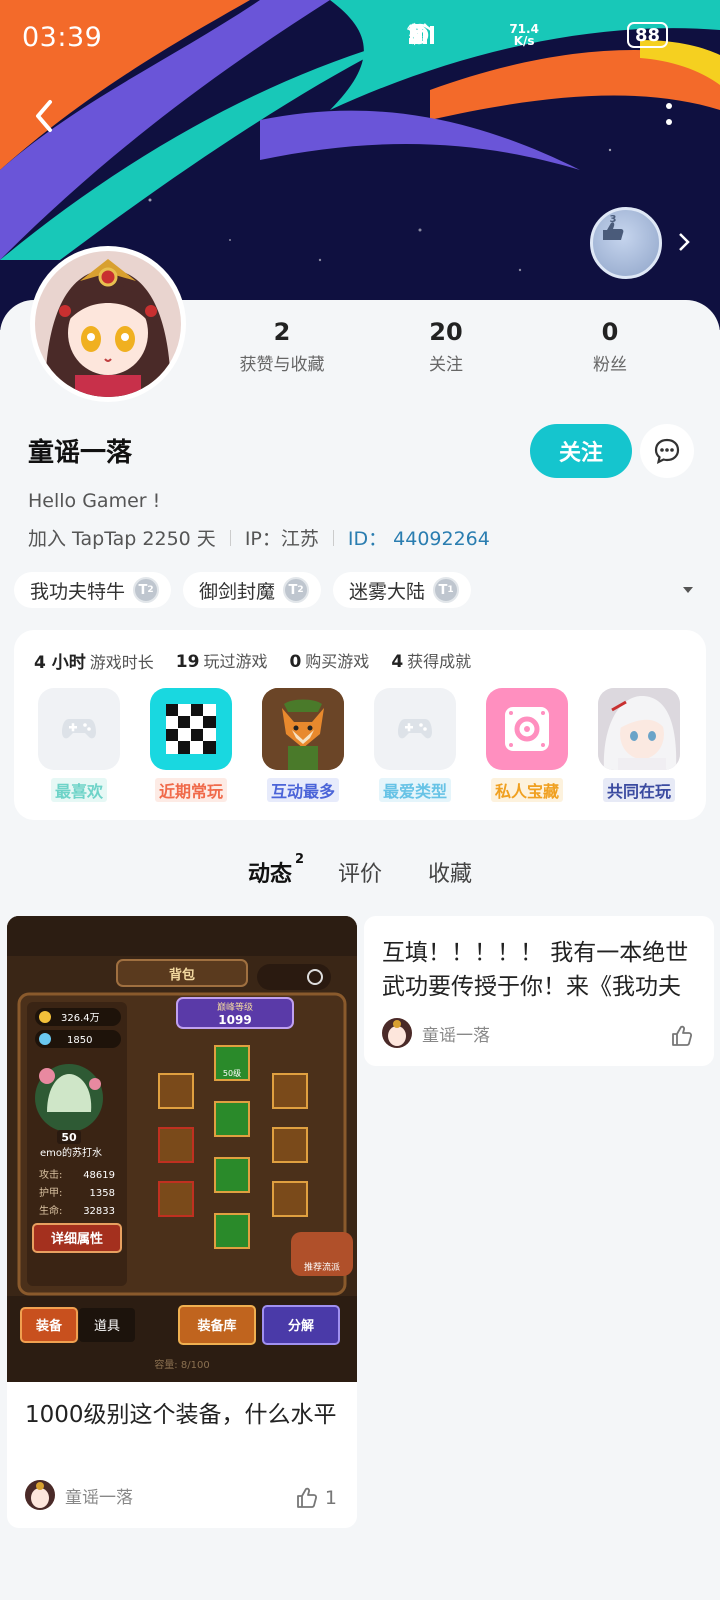 Image resolution: width=720 pixels, height=1600 pixels. I want to click on game-tag-name: 我功夫特牛, so click(78, 591).